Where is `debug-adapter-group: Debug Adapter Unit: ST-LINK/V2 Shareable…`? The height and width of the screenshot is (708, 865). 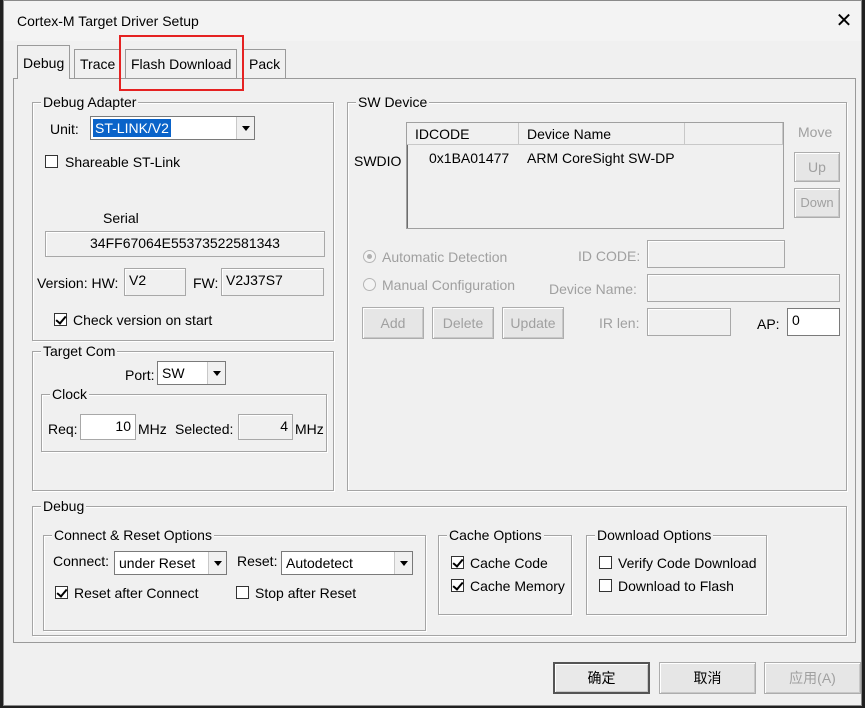 debug-adapter-group: Debug Adapter Unit: ST-LINK/V2 Shareable… is located at coordinates (183, 217).